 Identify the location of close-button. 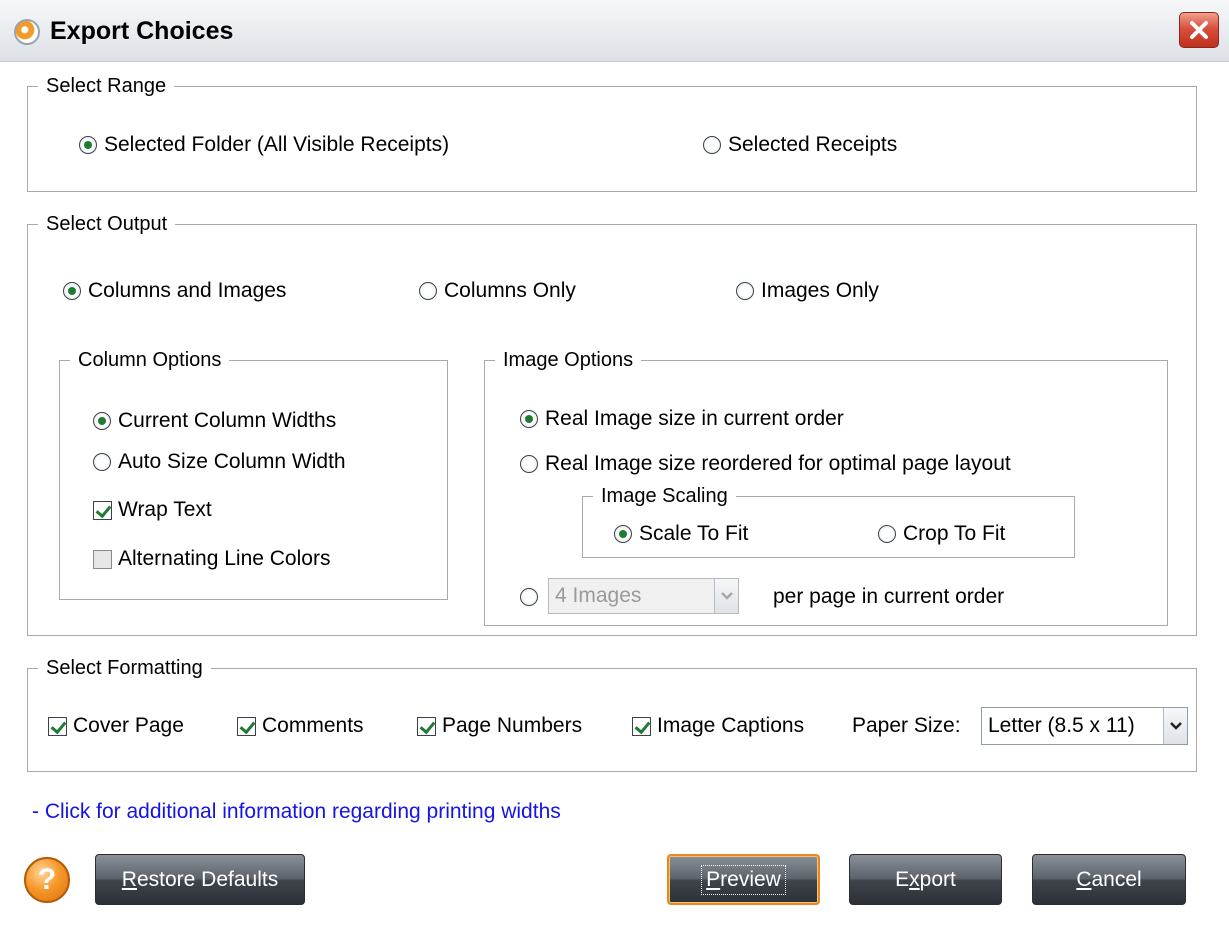
(1199, 30).